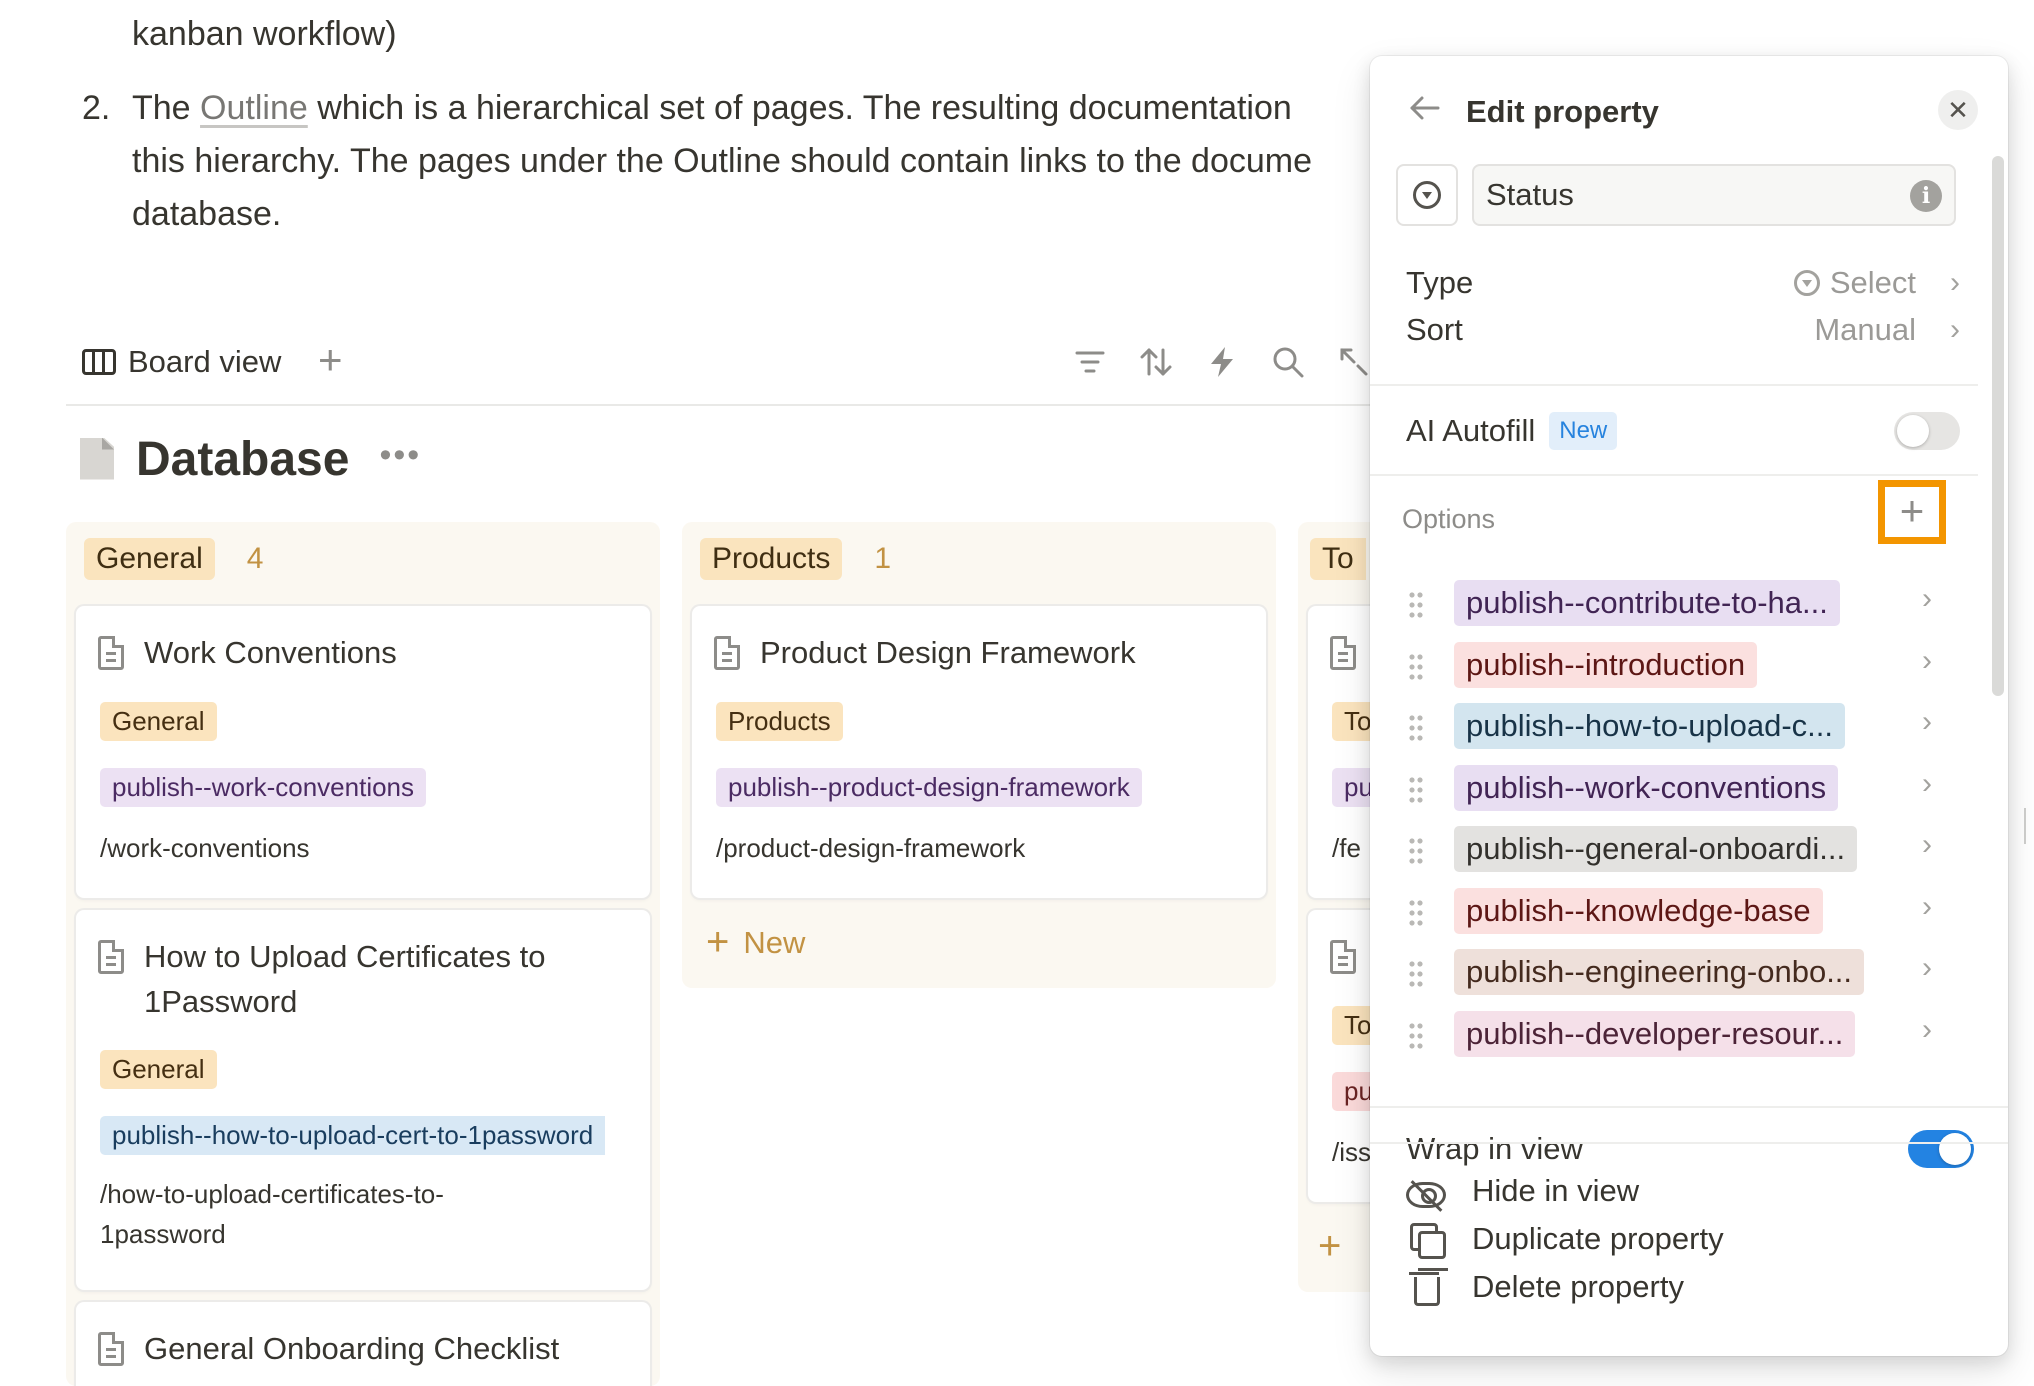 The height and width of the screenshot is (1386, 2034). I want to click on list-item: publish--contribute-to-ha... ›, so click(1689, 609).